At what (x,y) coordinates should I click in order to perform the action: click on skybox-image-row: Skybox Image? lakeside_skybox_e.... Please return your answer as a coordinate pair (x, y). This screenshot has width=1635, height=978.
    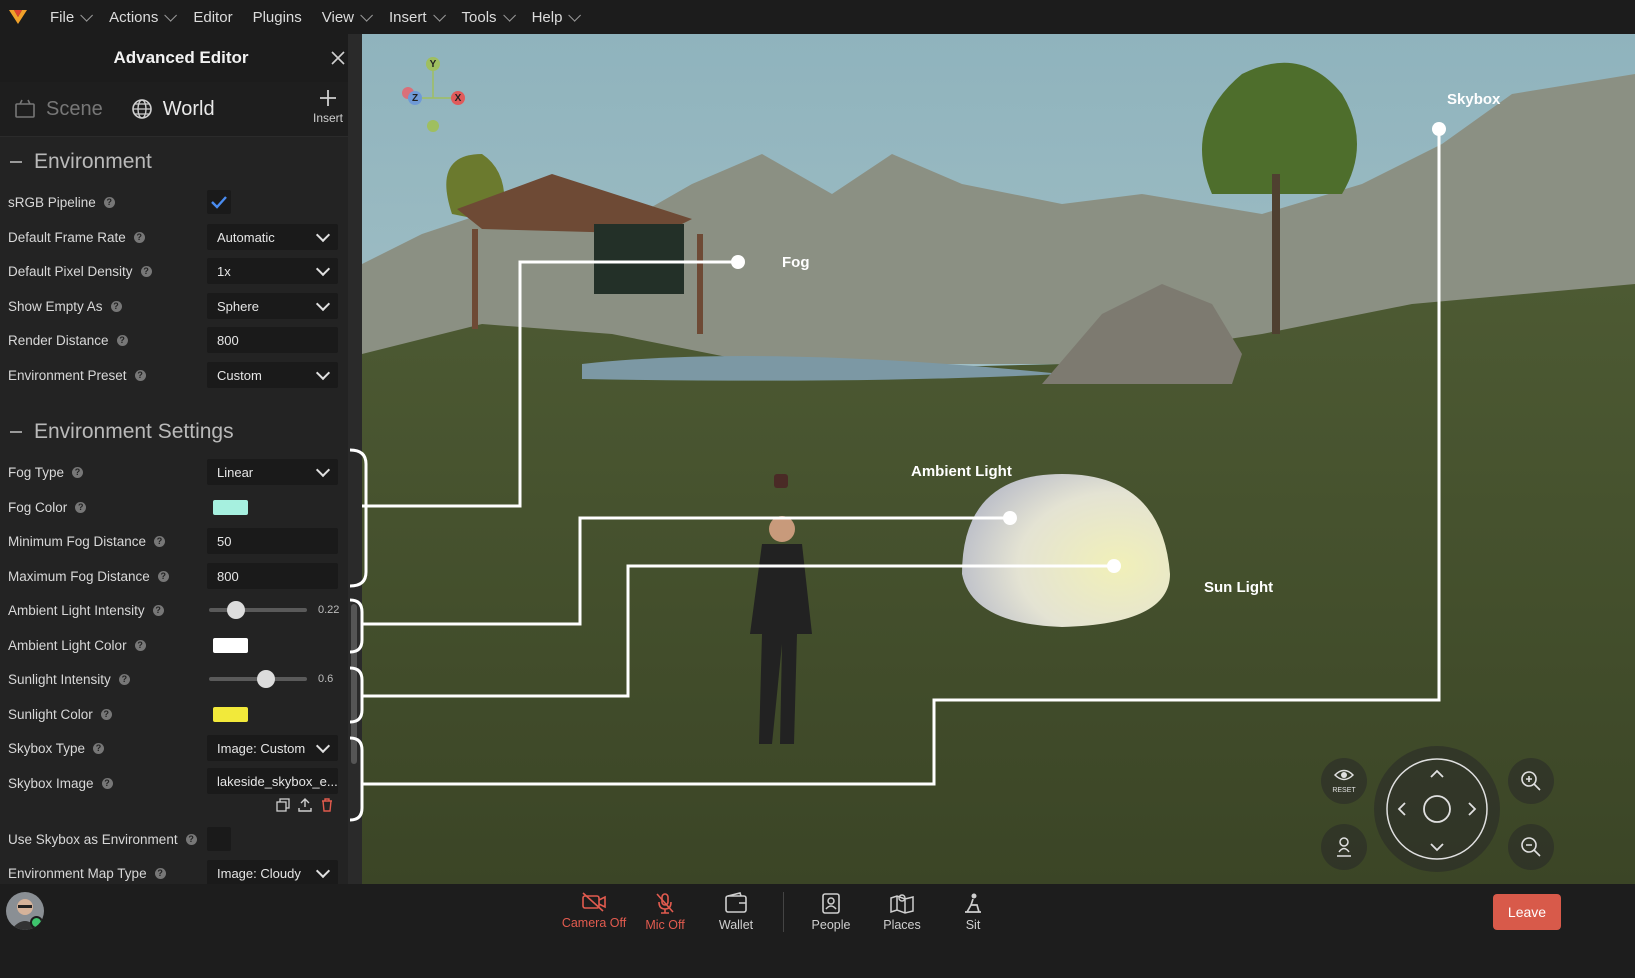
    Looking at the image, I should click on (172, 783).